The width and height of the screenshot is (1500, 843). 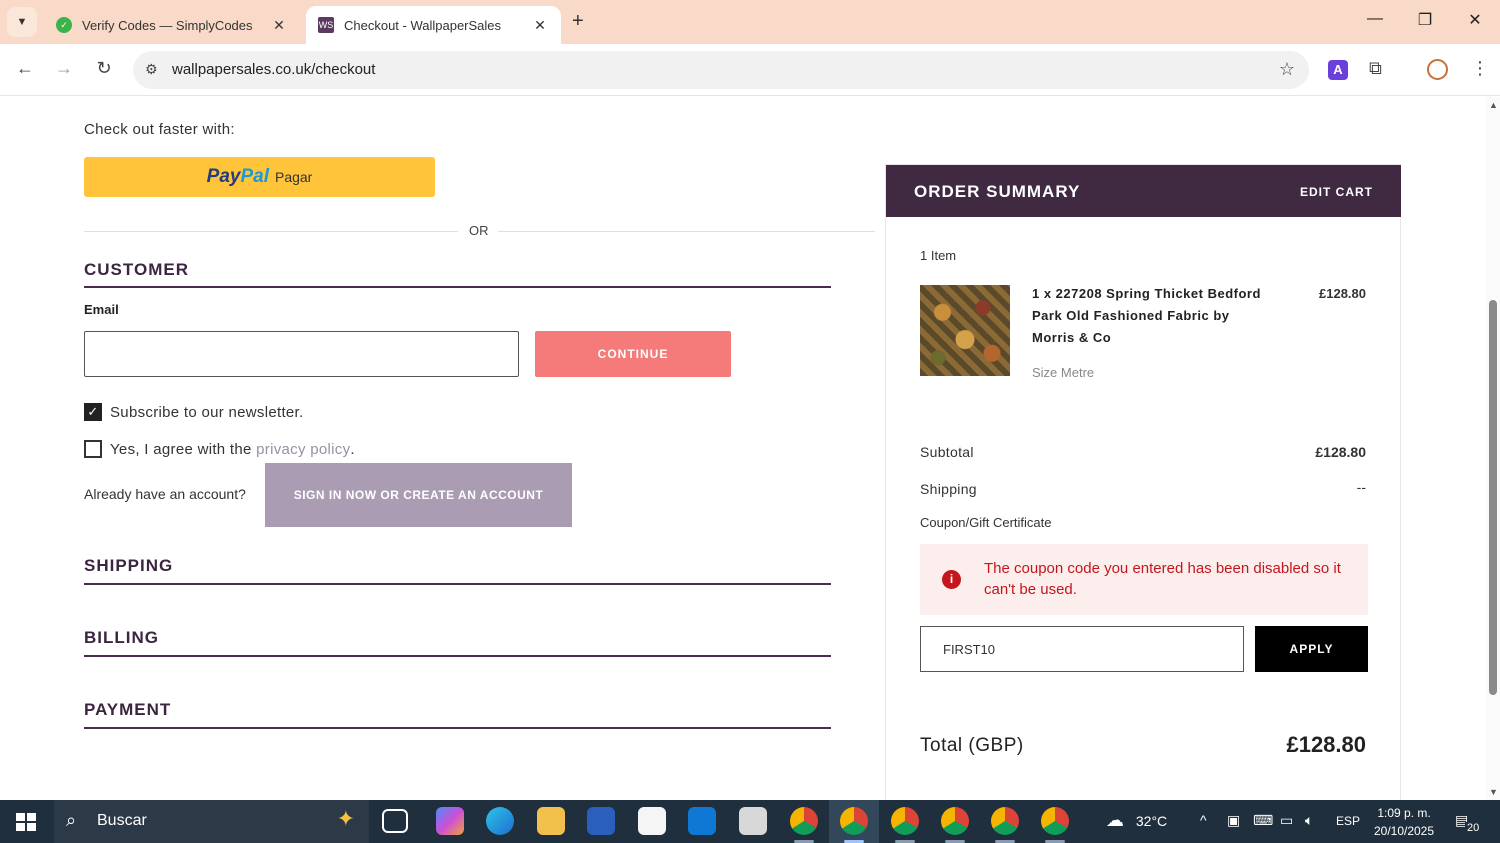 What do you see at coordinates (578, 21) in the screenshot?
I see `new-tab-plus-icon: +` at bounding box center [578, 21].